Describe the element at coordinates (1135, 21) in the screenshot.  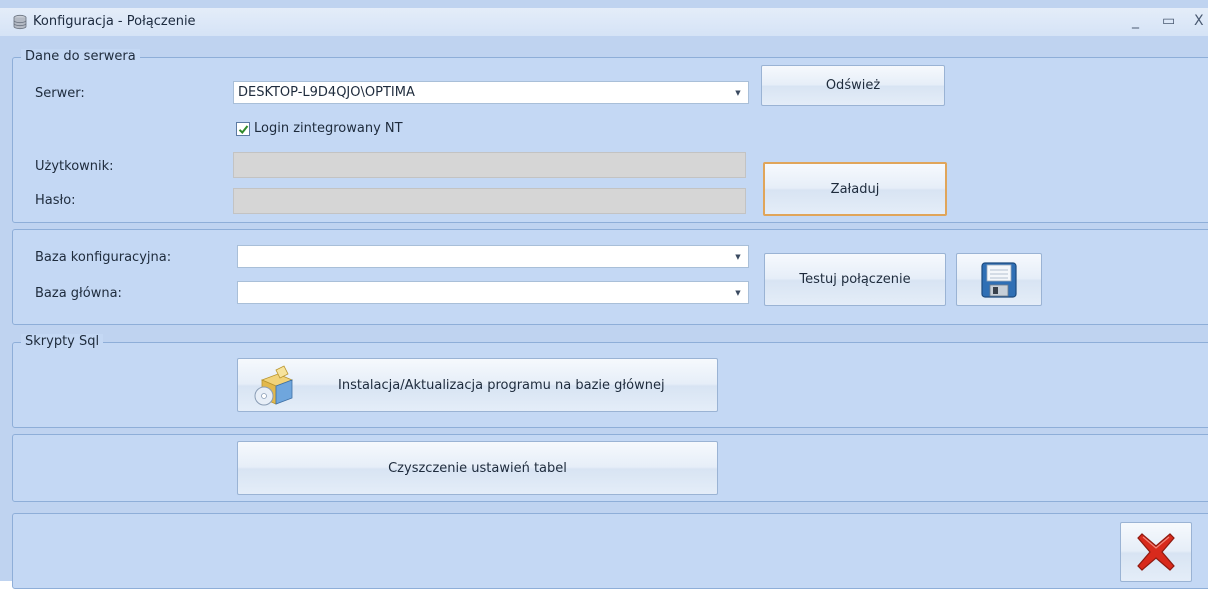
I see `minimize-button: _` at that location.